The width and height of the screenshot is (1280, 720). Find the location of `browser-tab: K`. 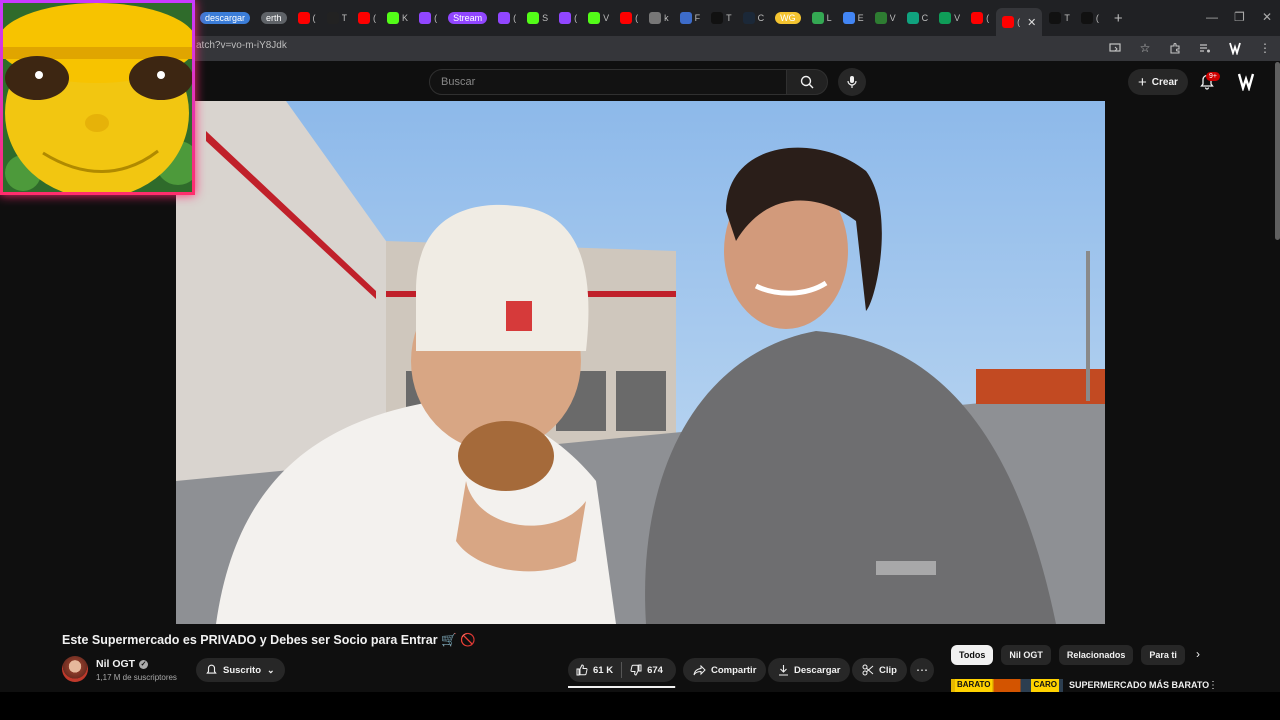

browser-tab: K is located at coordinates (397, 18).